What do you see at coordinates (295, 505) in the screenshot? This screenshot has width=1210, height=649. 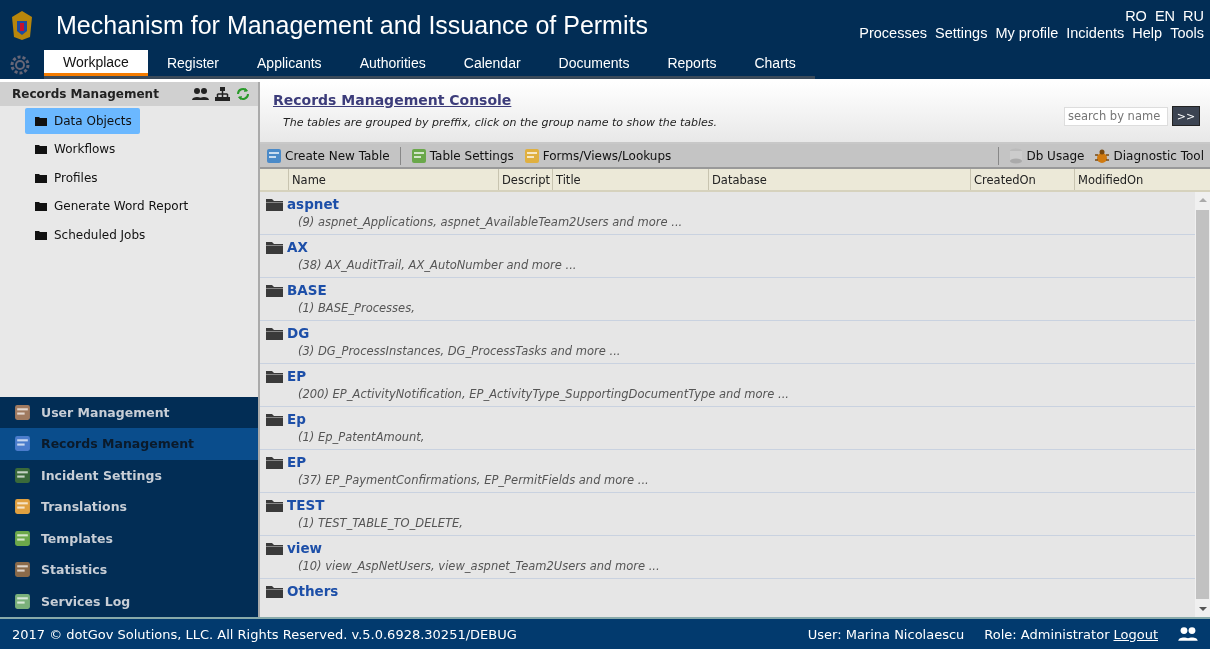 I see `group-link: TEST` at bounding box center [295, 505].